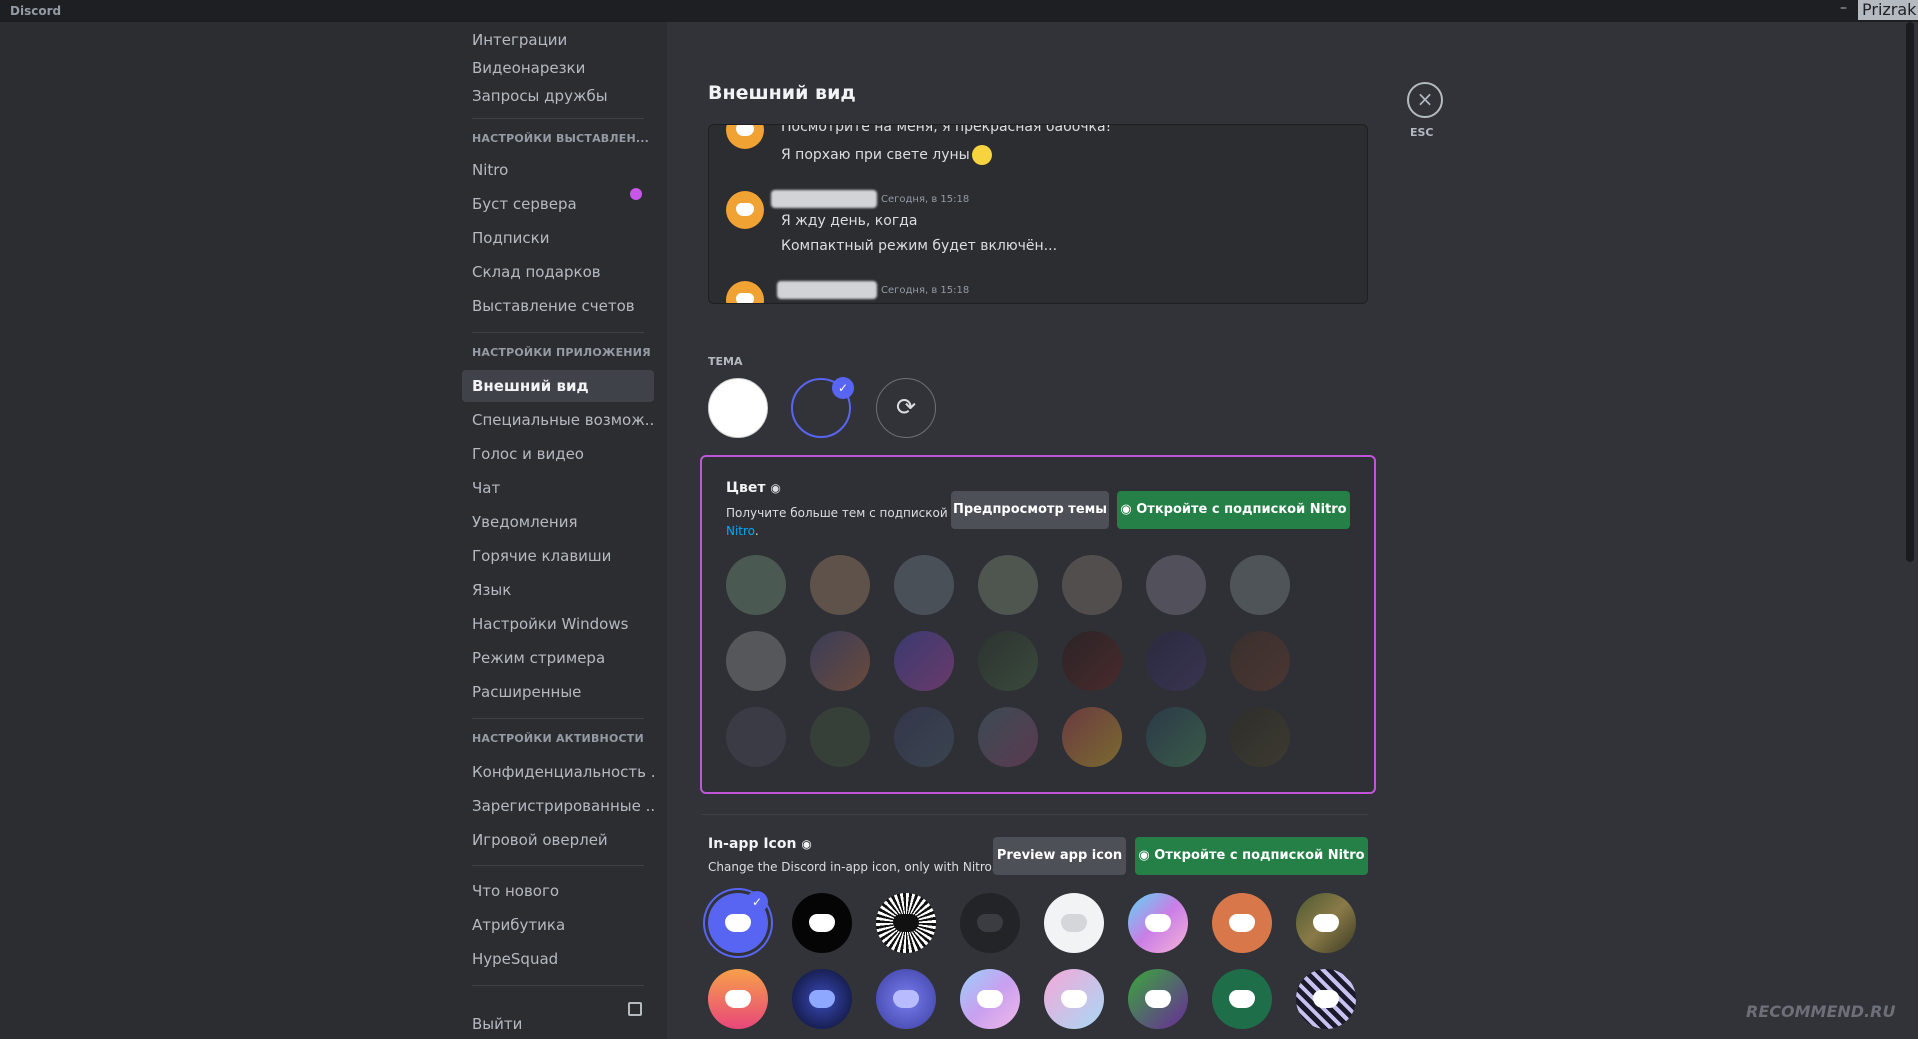  Describe the element at coordinates (558, 590) in the screenshot. I see `sidebar-item-language: Язык` at that location.